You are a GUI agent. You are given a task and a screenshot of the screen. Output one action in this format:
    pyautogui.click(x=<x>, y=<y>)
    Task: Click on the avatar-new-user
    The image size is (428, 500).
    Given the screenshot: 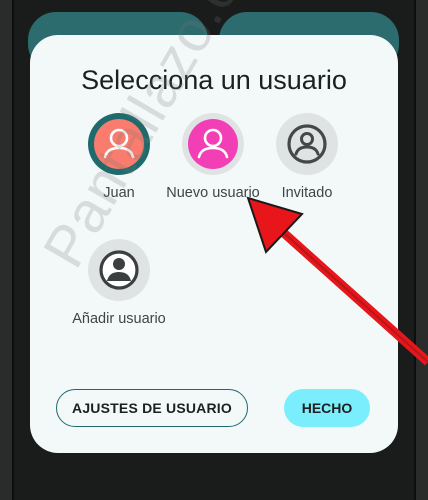 What is the action you would take?
    pyautogui.click(x=213, y=144)
    